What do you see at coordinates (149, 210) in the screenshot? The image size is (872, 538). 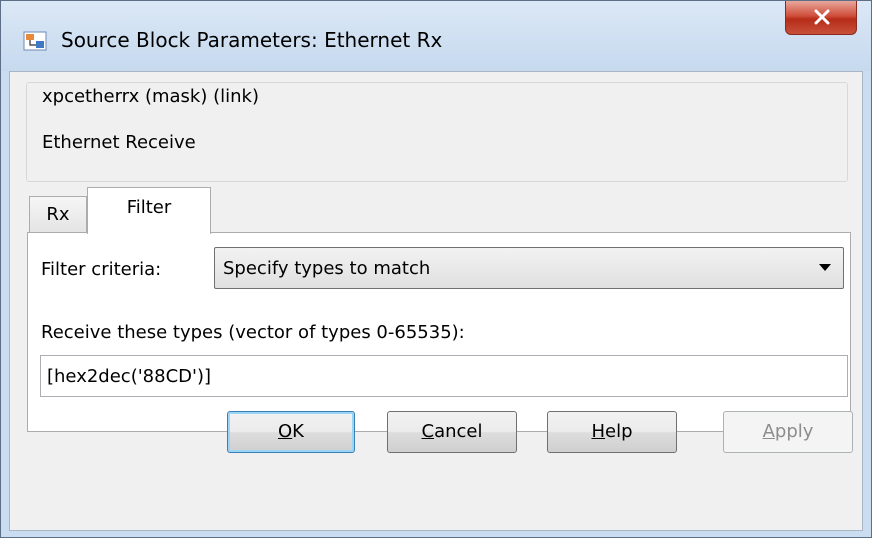 I see `tab-filter: Filter` at bounding box center [149, 210].